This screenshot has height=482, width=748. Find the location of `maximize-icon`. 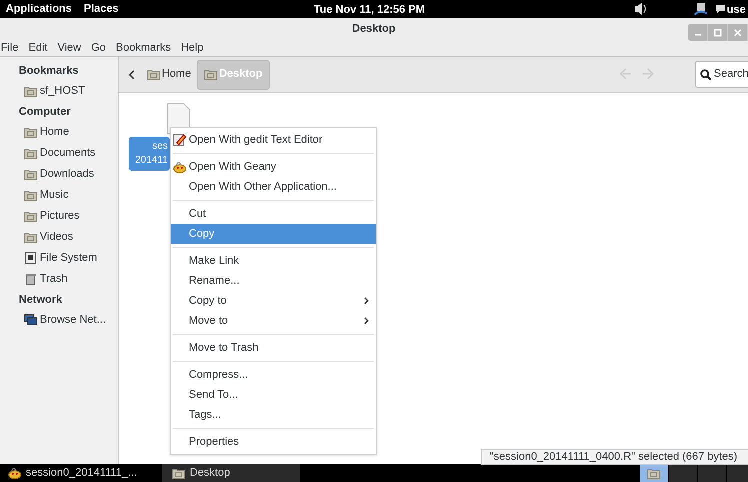

maximize-icon is located at coordinates (718, 32).